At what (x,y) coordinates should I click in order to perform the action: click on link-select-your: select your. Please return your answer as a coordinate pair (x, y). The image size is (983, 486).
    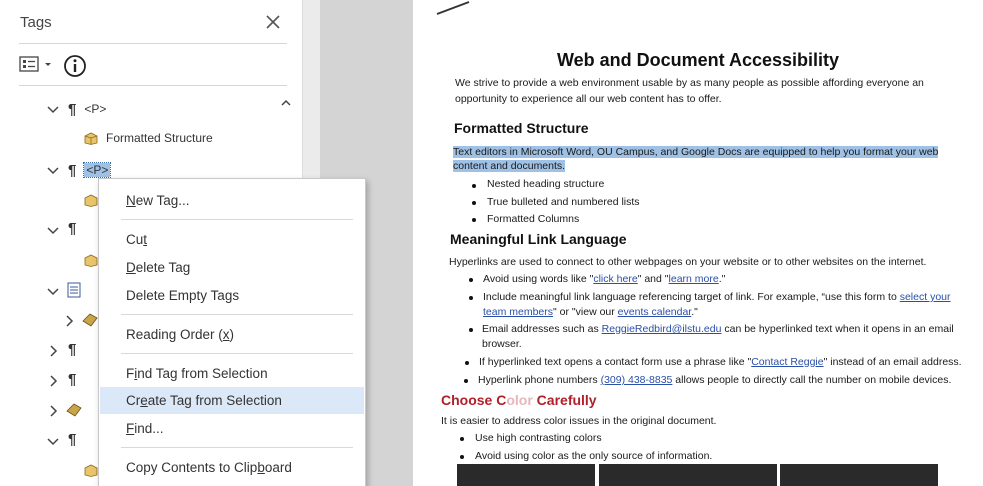
    Looking at the image, I should click on (925, 297).